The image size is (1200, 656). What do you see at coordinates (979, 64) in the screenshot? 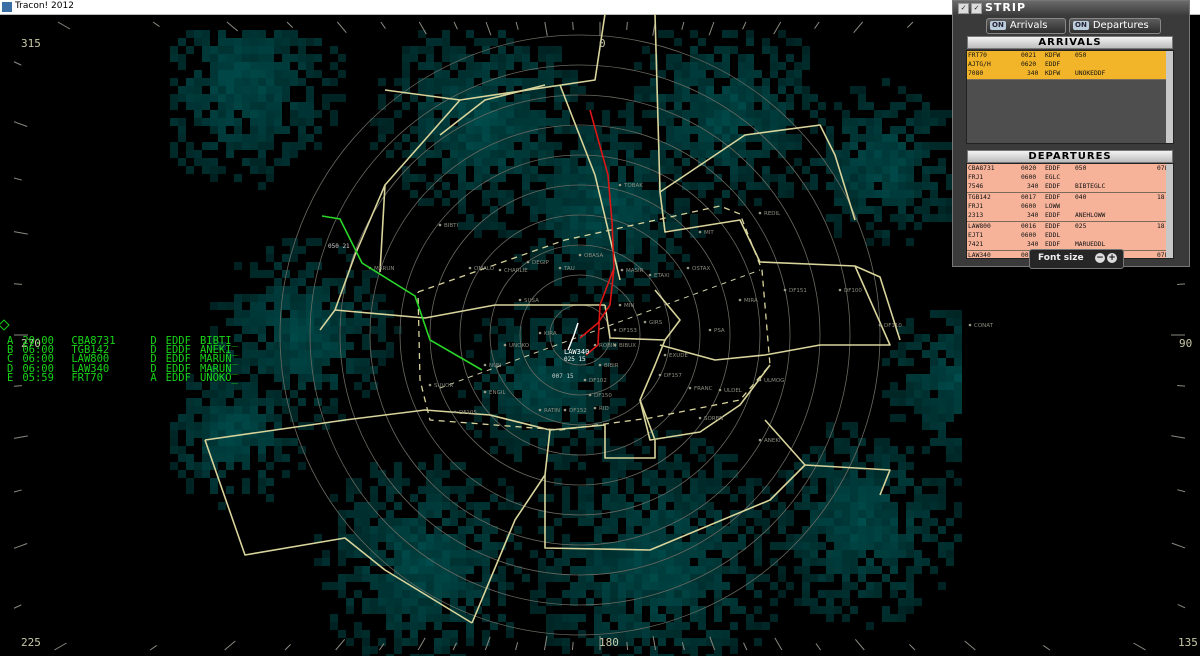
I see `strip-field: AJTG/H` at bounding box center [979, 64].